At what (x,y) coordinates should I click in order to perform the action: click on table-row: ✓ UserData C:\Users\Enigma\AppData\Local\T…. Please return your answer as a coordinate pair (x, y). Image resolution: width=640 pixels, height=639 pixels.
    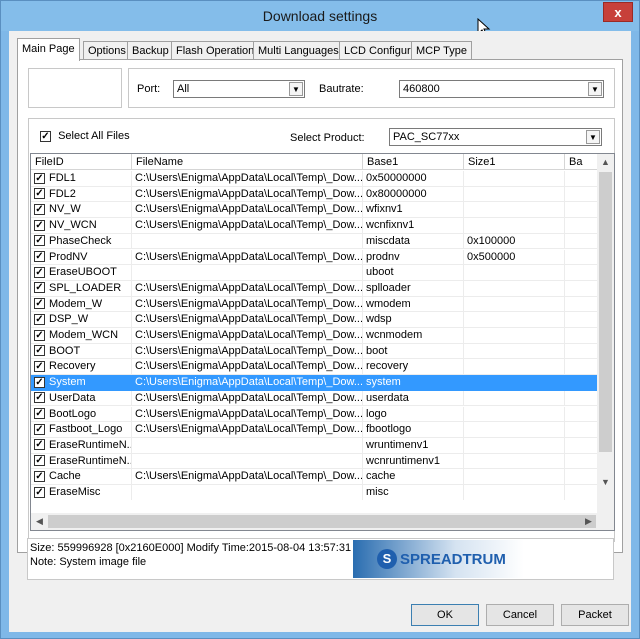
    Looking at the image, I should click on (315, 398).